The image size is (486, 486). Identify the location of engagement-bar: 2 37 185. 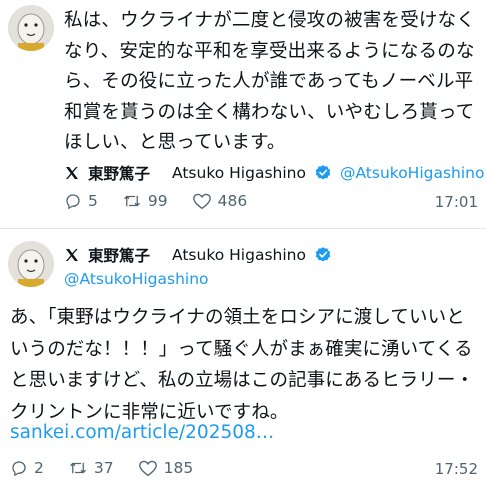
(113, 468).